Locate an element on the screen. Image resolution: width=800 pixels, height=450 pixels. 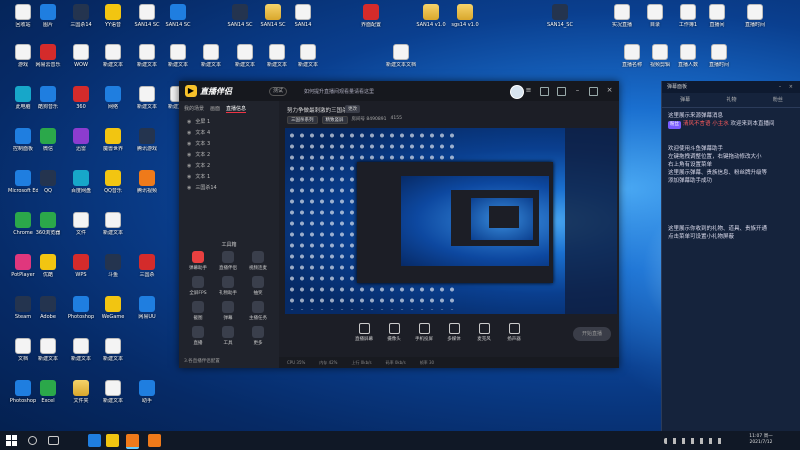
source-item: ◉ 文本 2 is located at coordinates (229, 166).